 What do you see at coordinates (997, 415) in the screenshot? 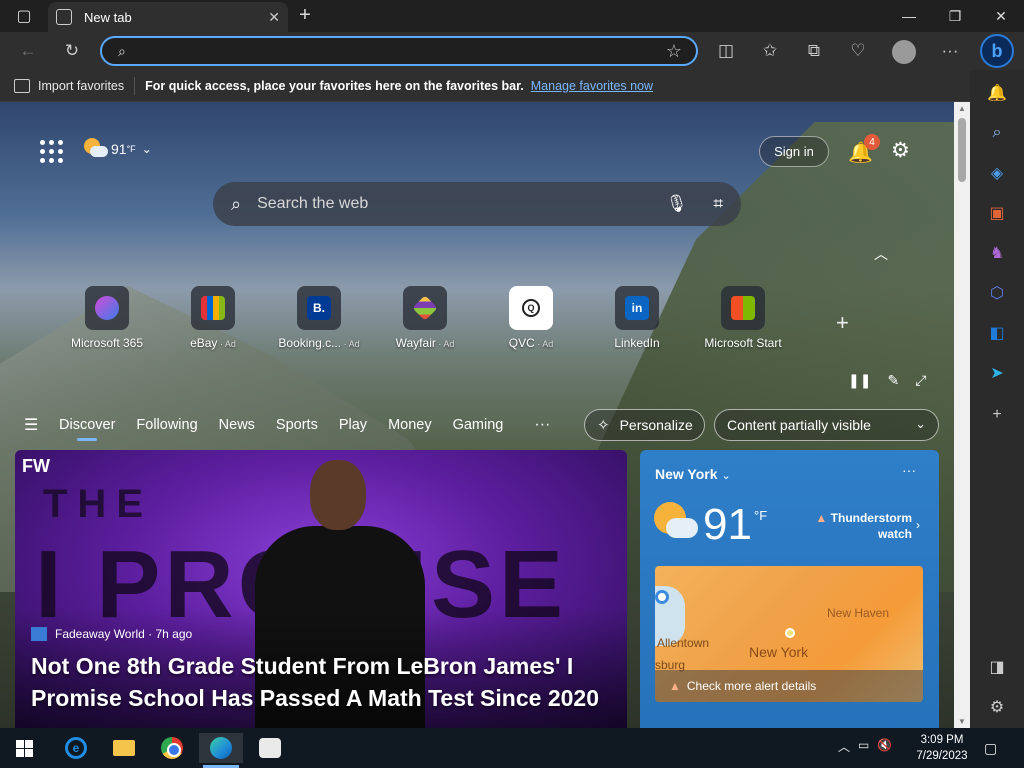
I see `add-sidebar-app-icon: +` at bounding box center [997, 415].